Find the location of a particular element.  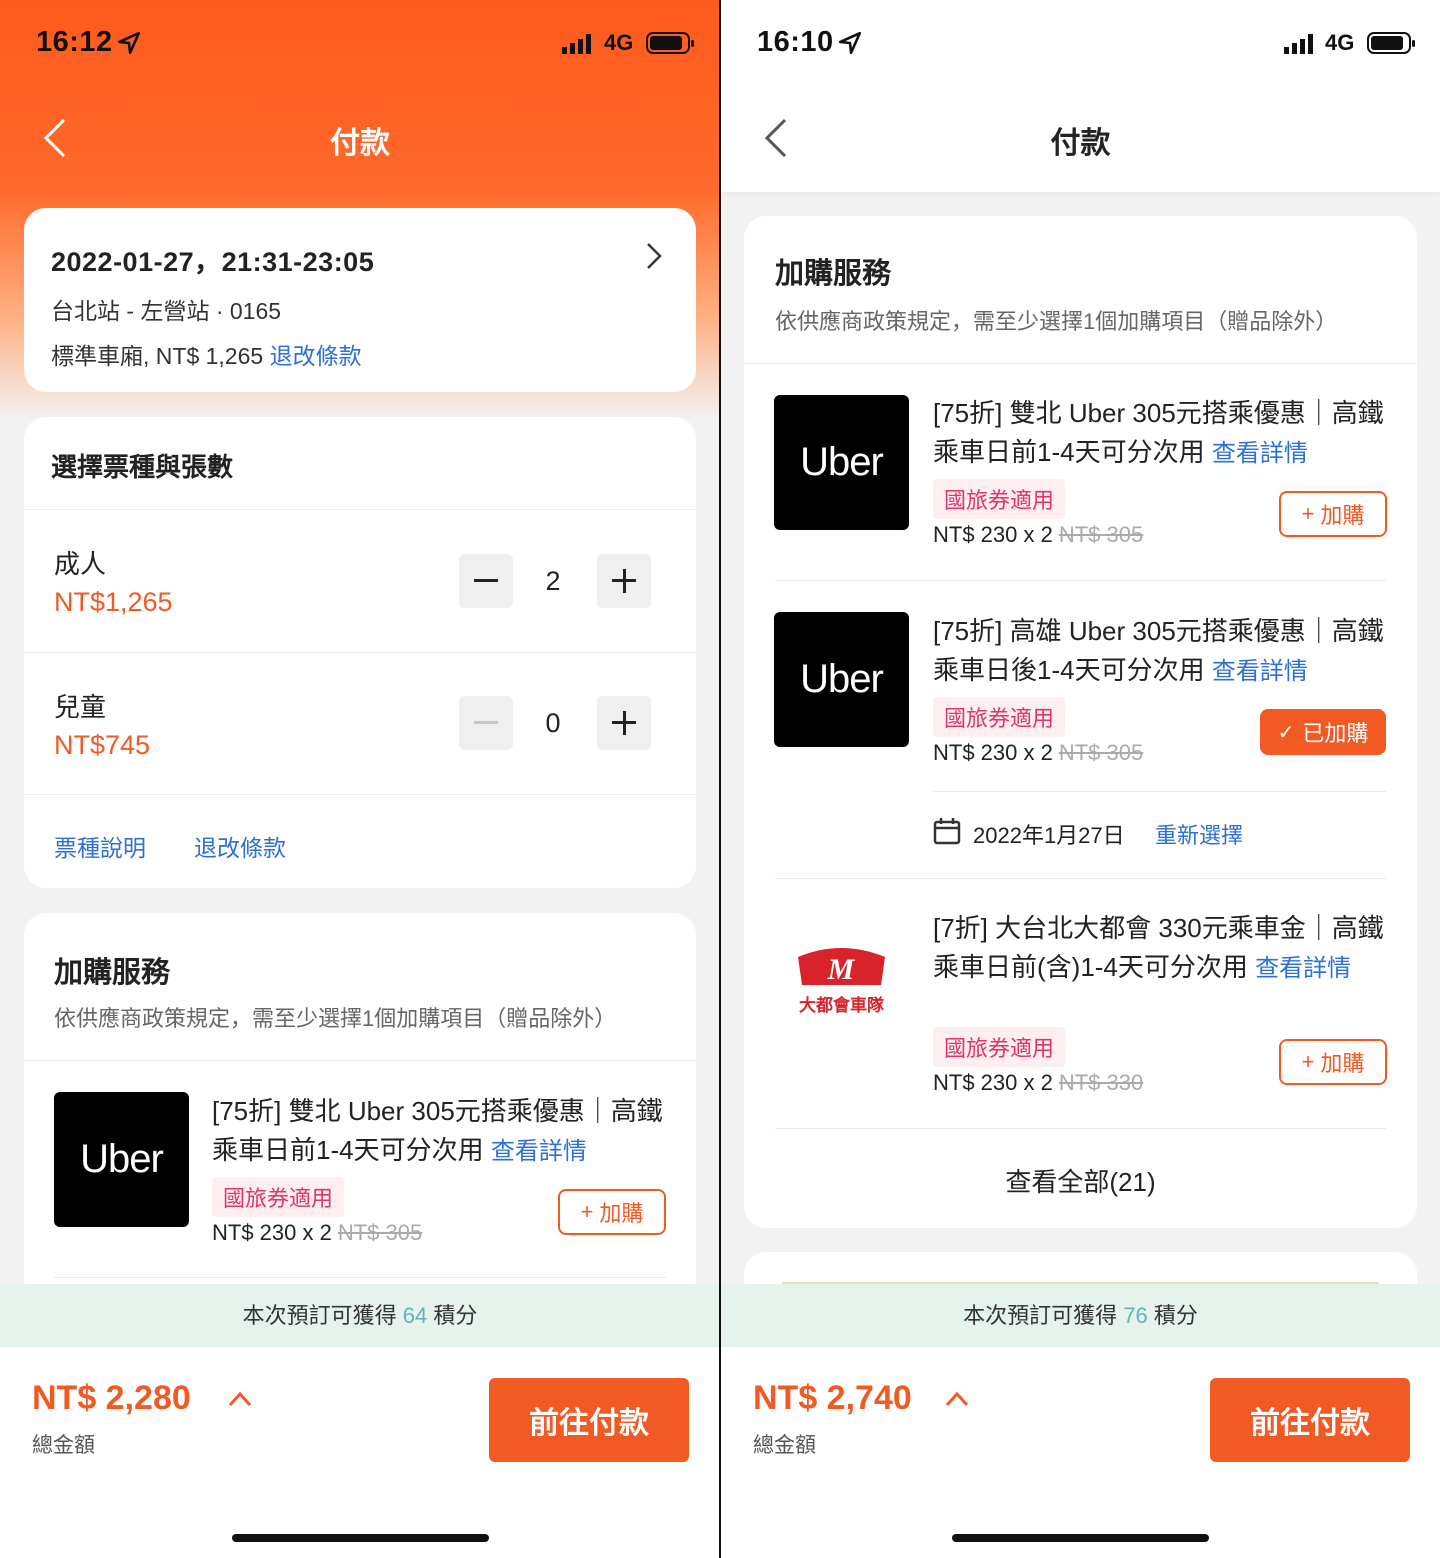

added-button: ✓ 已加購 is located at coordinates (1323, 732).